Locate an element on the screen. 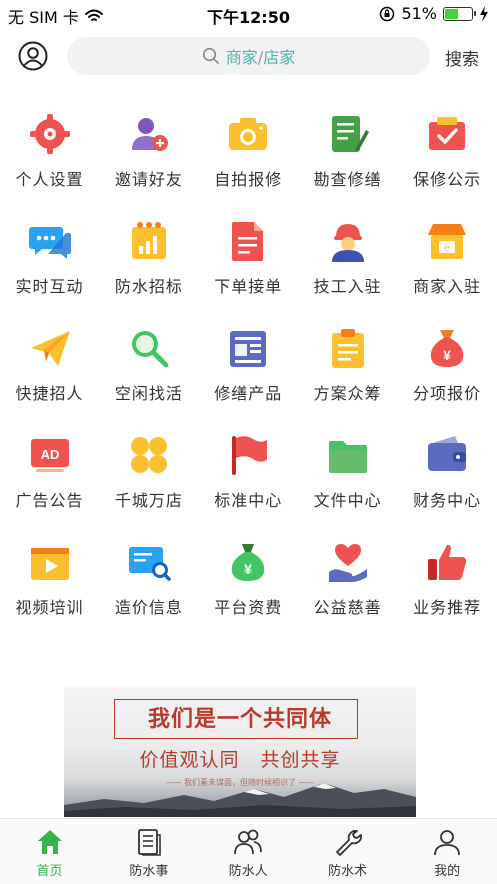 The width and height of the screenshot is (497, 884). grid-item: 邀请好友 is located at coordinates (148, 153).